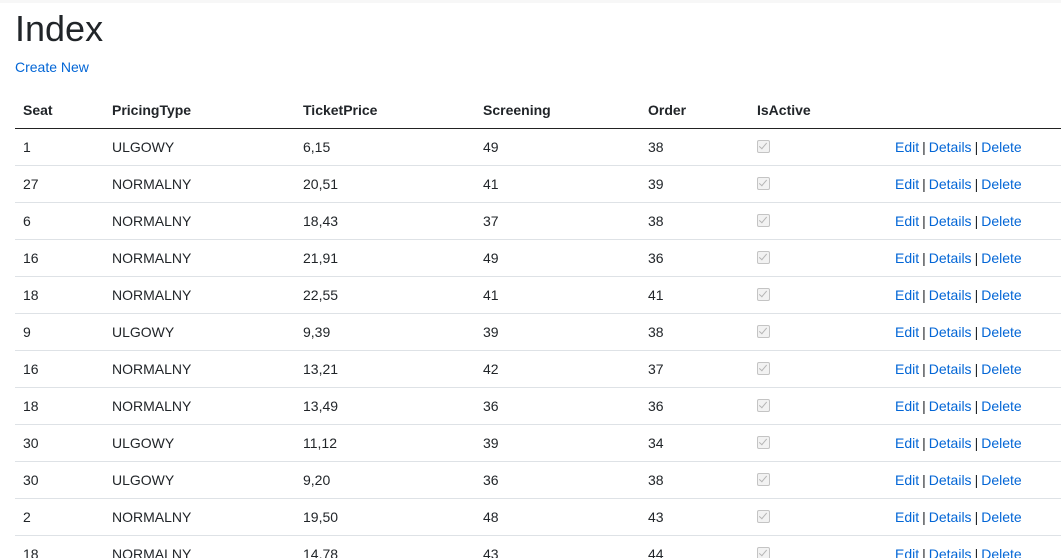  Describe the element at coordinates (538, 147) in the screenshot. I see `table-row: 1 ULGOWY 6,15 49 38 Edit | Details | Delete` at that location.